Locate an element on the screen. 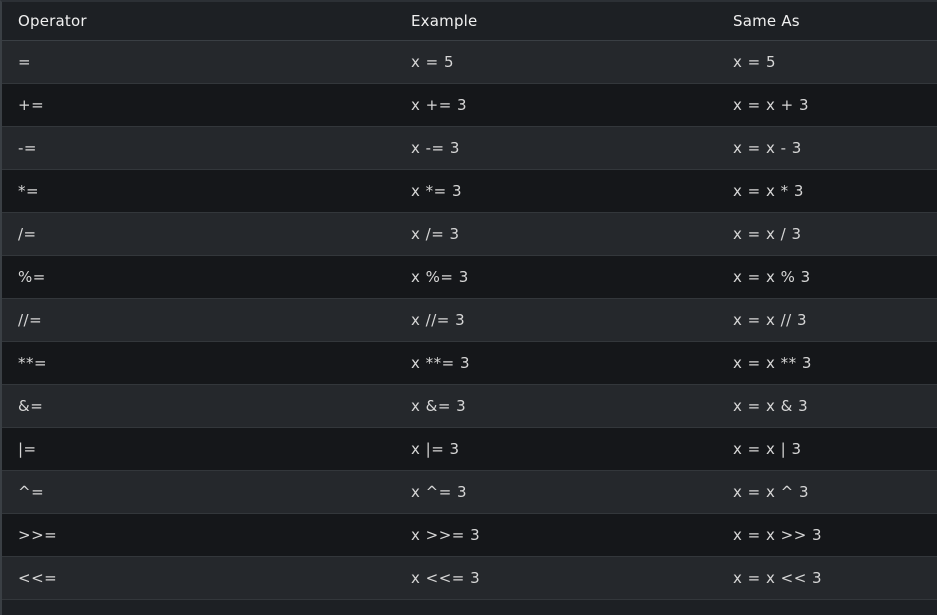  same-as-cell: x = x - 3 is located at coordinates (767, 147).